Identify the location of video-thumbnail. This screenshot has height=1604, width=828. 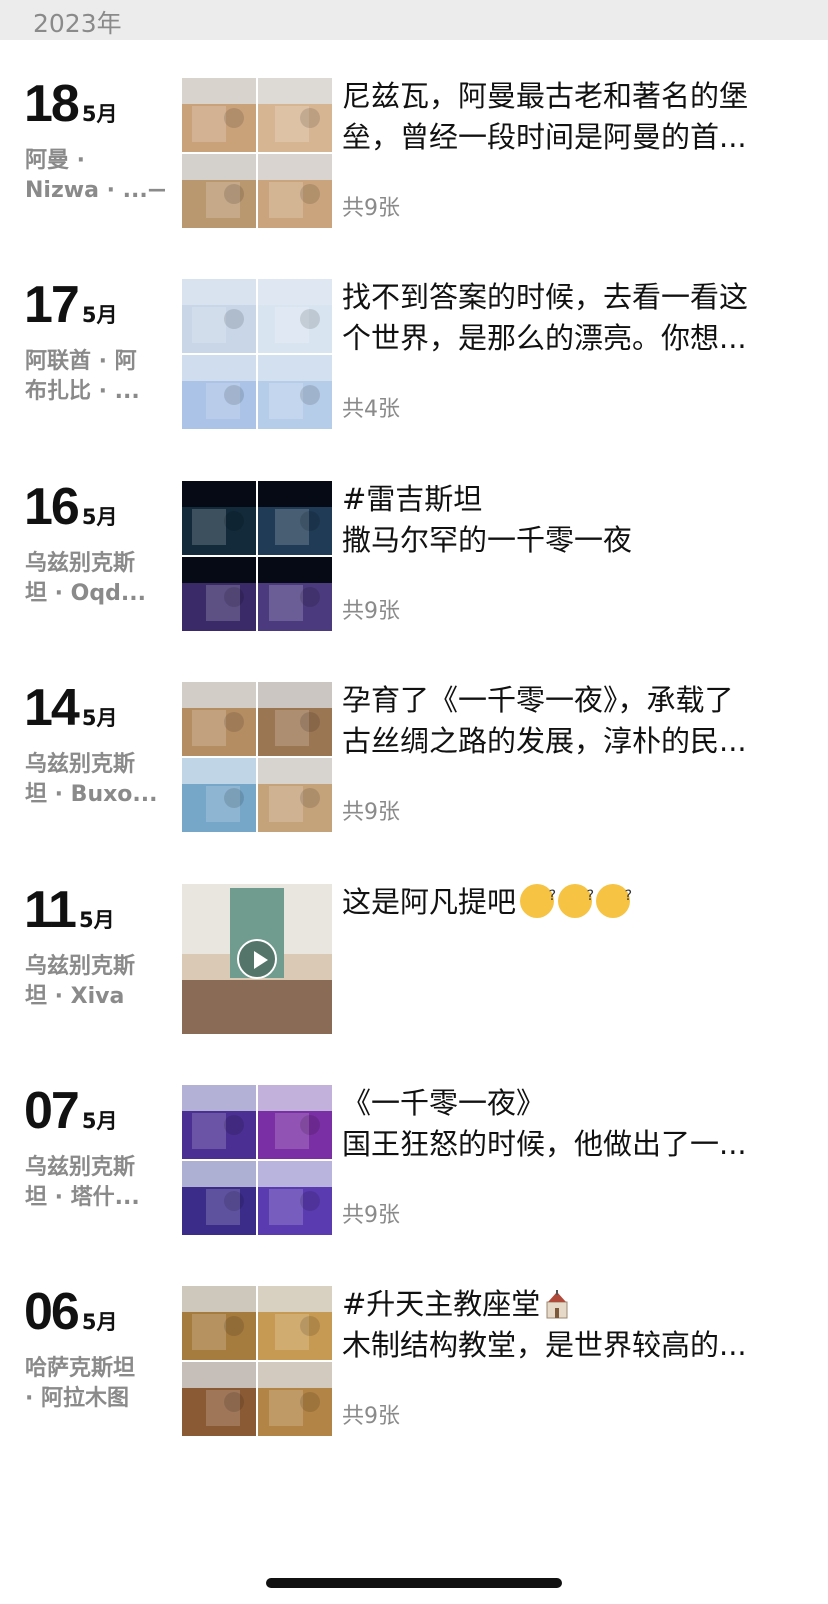
(257, 959).